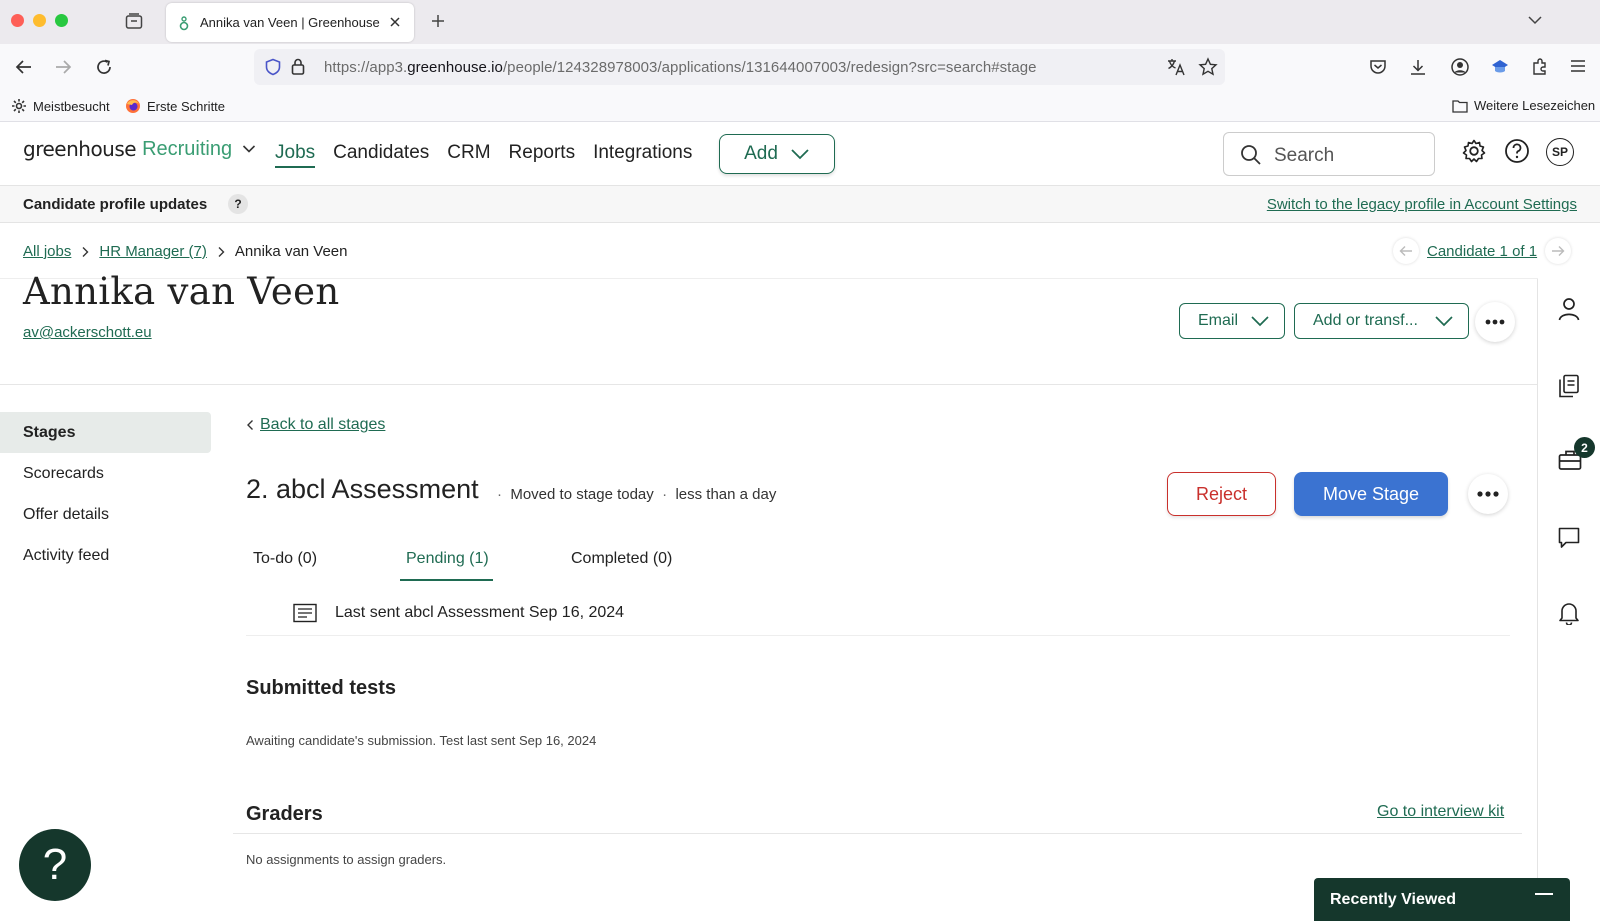  I want to click on nav-integrations: Integrations, so click(642, 155).